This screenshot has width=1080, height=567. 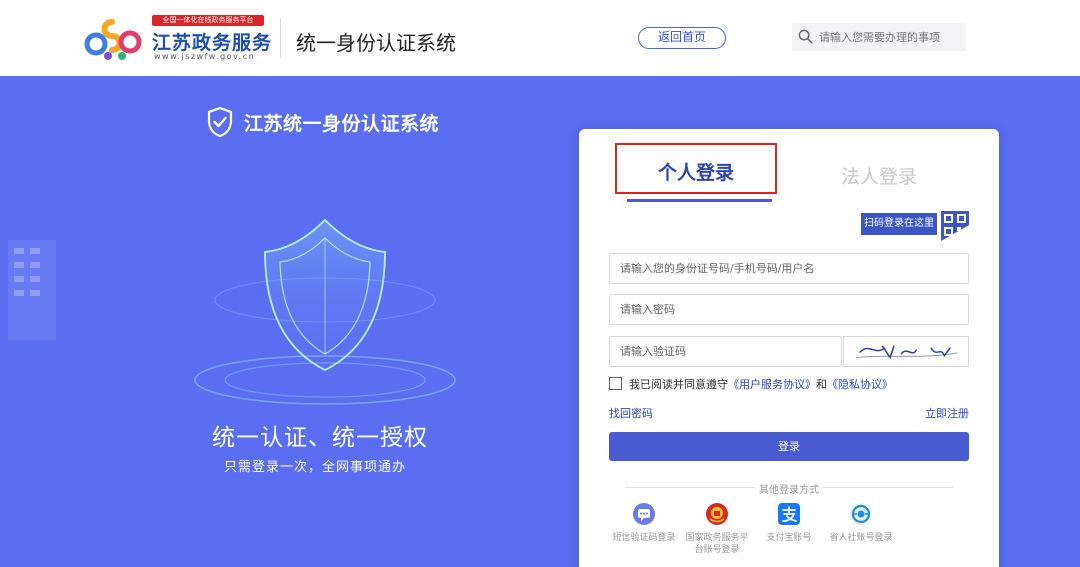 What do you see at coordinates (772, 384) in the screenshot?
I see `service-agreement-link: 《用户服务协议》` at bounding box center [772, 384].